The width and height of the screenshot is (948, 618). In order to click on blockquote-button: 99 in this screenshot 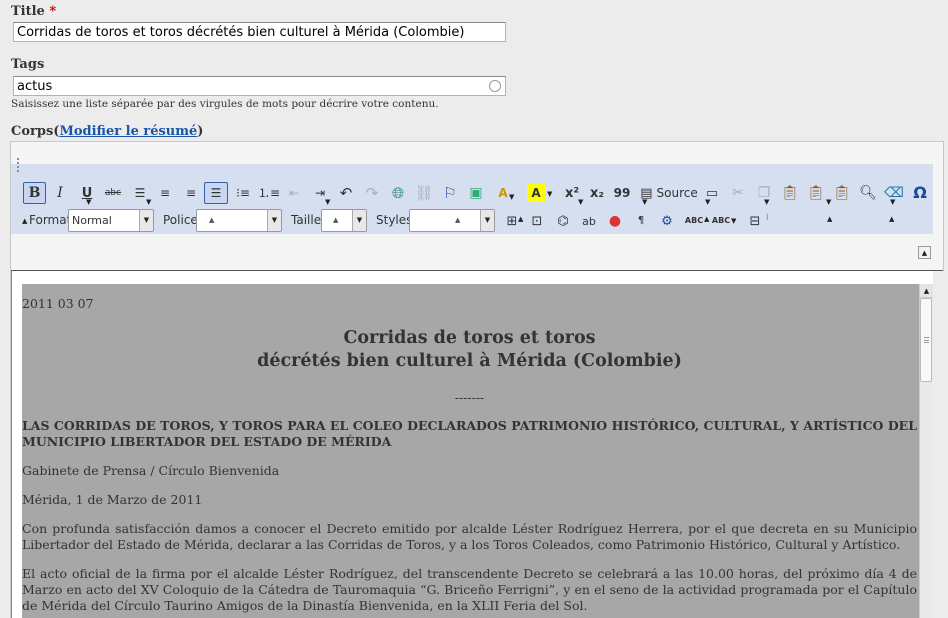, I will do `click(622, 193)`.